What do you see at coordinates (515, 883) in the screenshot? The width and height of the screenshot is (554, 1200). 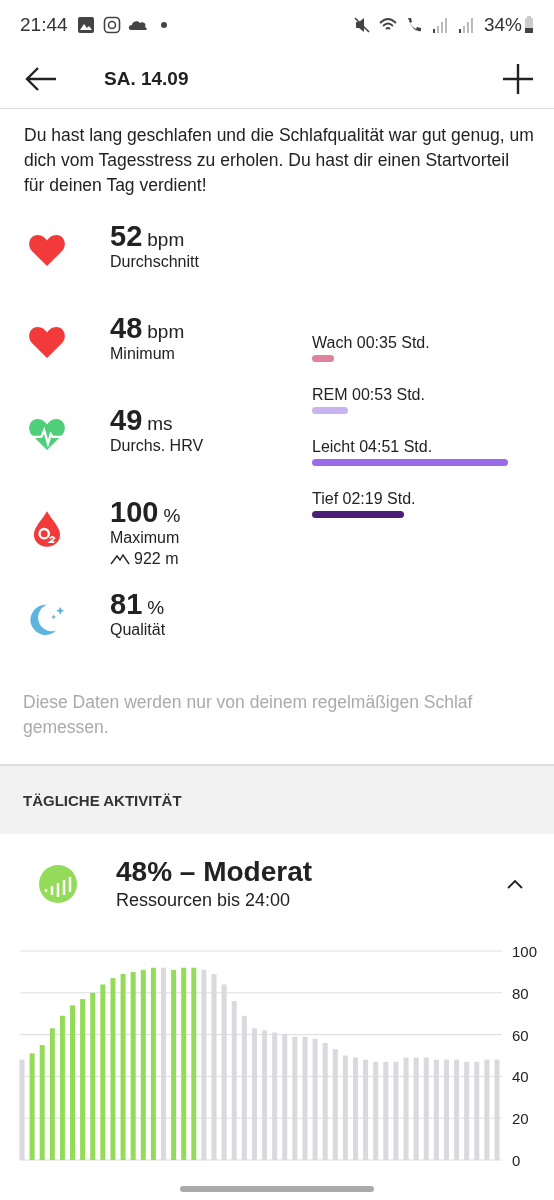 I see `chevron-icon` at bounding box center [515, 883].